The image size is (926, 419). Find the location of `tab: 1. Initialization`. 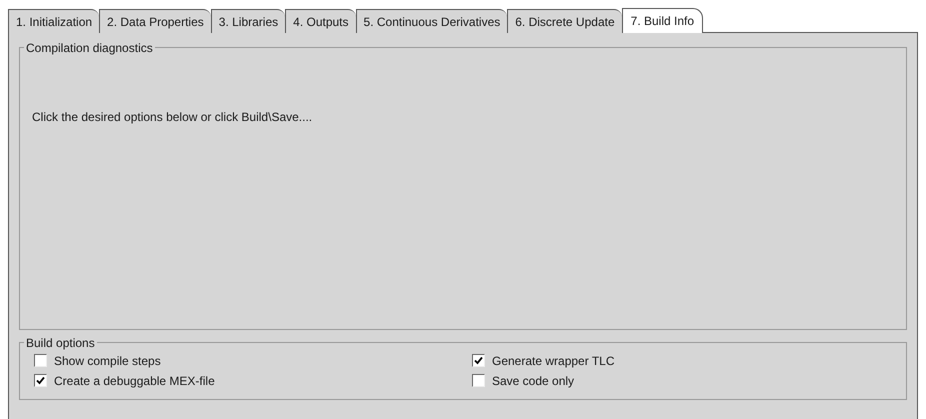

tab: 1. Initialization is located at coordinates (54, 21).